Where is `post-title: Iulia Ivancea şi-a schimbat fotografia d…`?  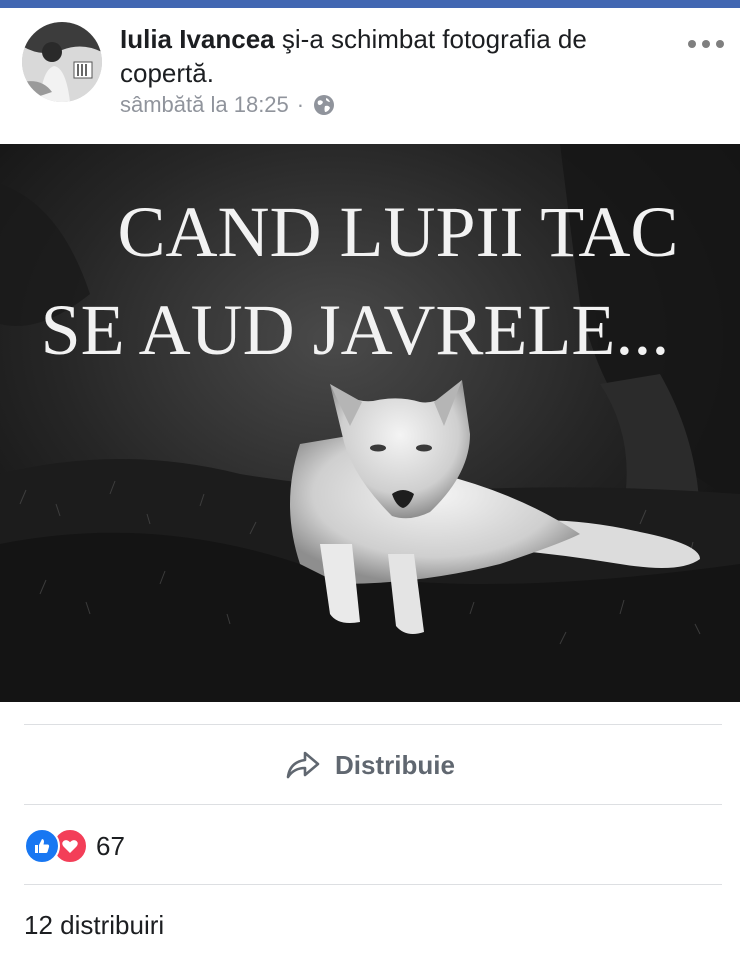 post-title: Iulia Ivancea şi-a schimbat fotografia d… is located at coordinates (390, 56).